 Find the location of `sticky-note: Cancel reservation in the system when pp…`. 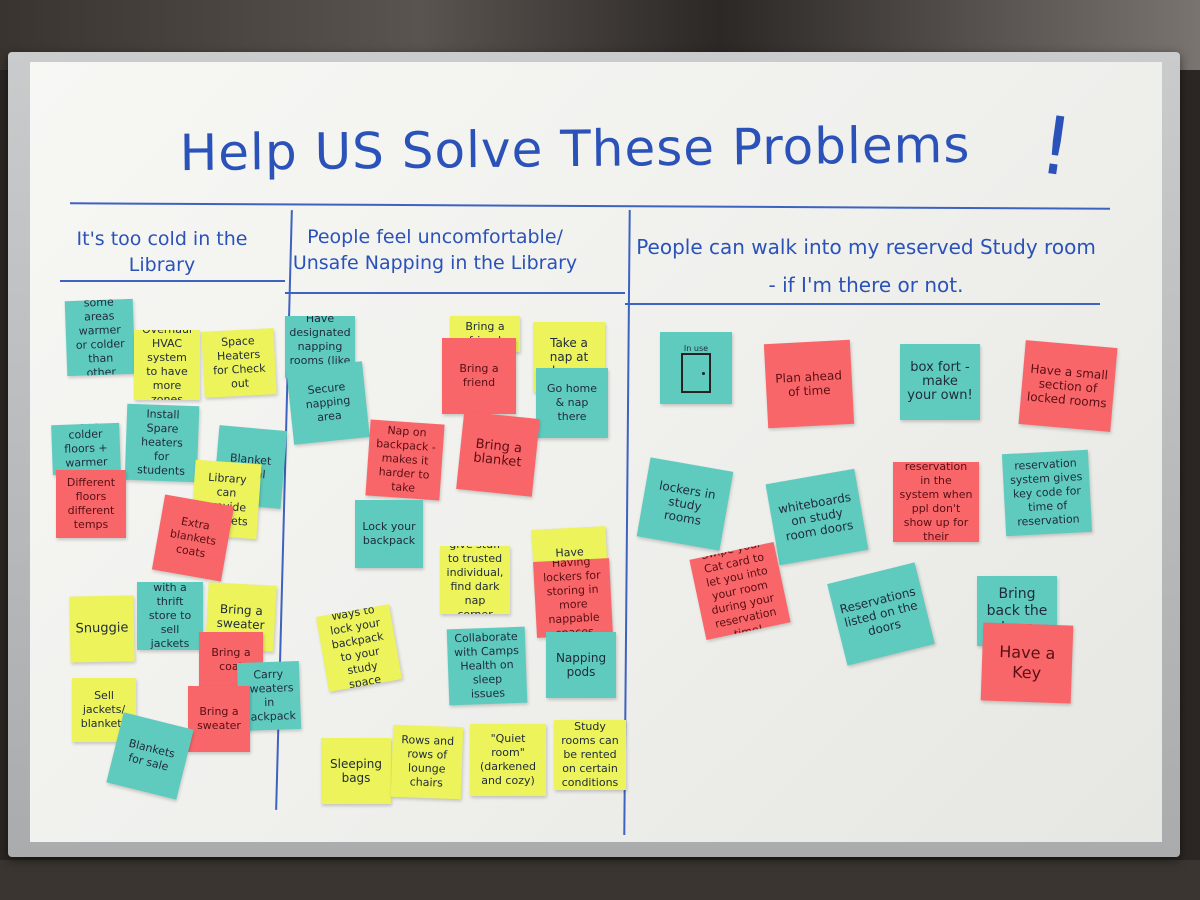

sticky-note: Cancel reservation in the system when pp… is located at coordinates (936, 502).